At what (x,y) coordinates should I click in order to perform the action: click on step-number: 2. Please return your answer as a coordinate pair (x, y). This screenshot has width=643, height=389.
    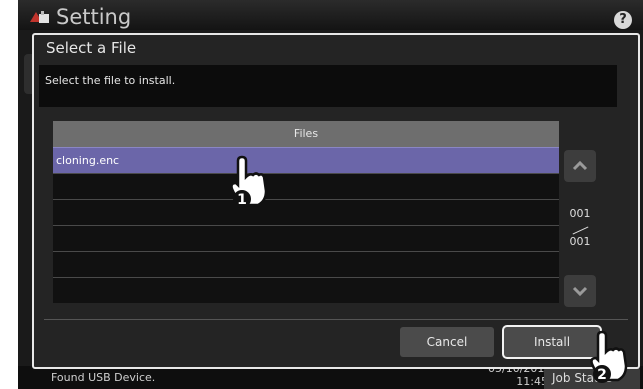
    Looking at the image, I should click on (602, 375).